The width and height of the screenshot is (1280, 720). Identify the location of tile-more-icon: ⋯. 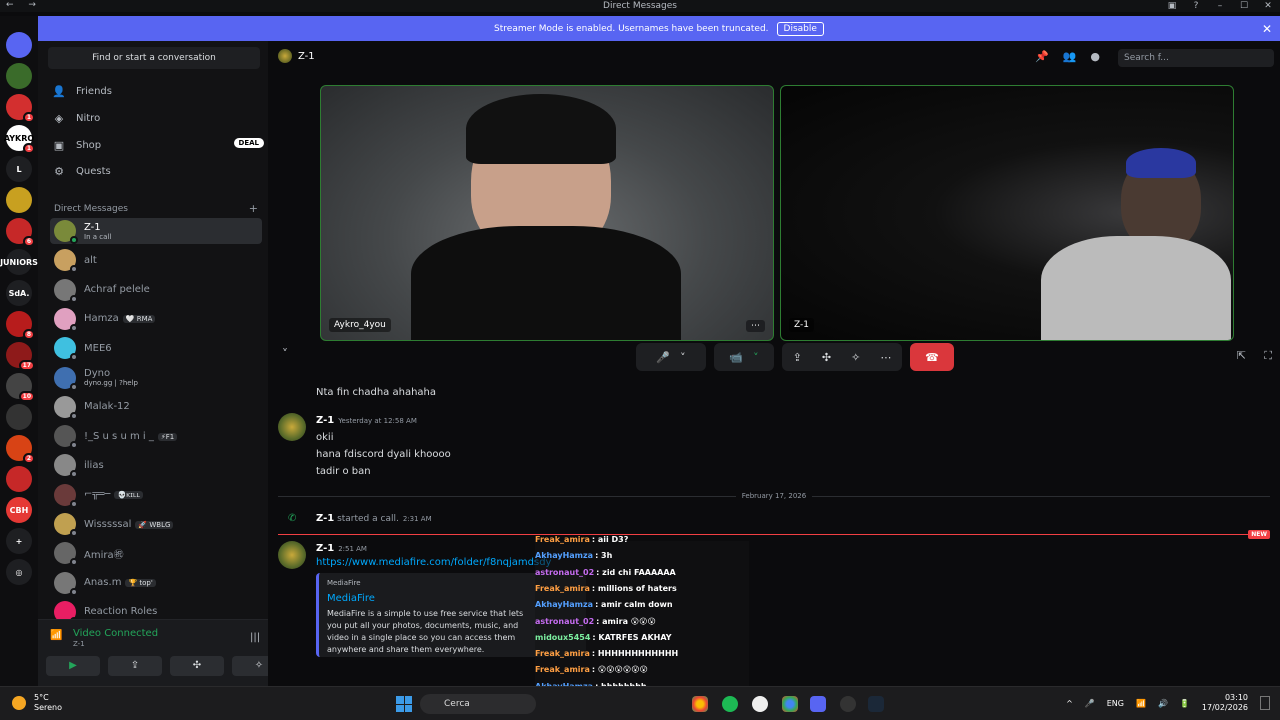
(755, 326).